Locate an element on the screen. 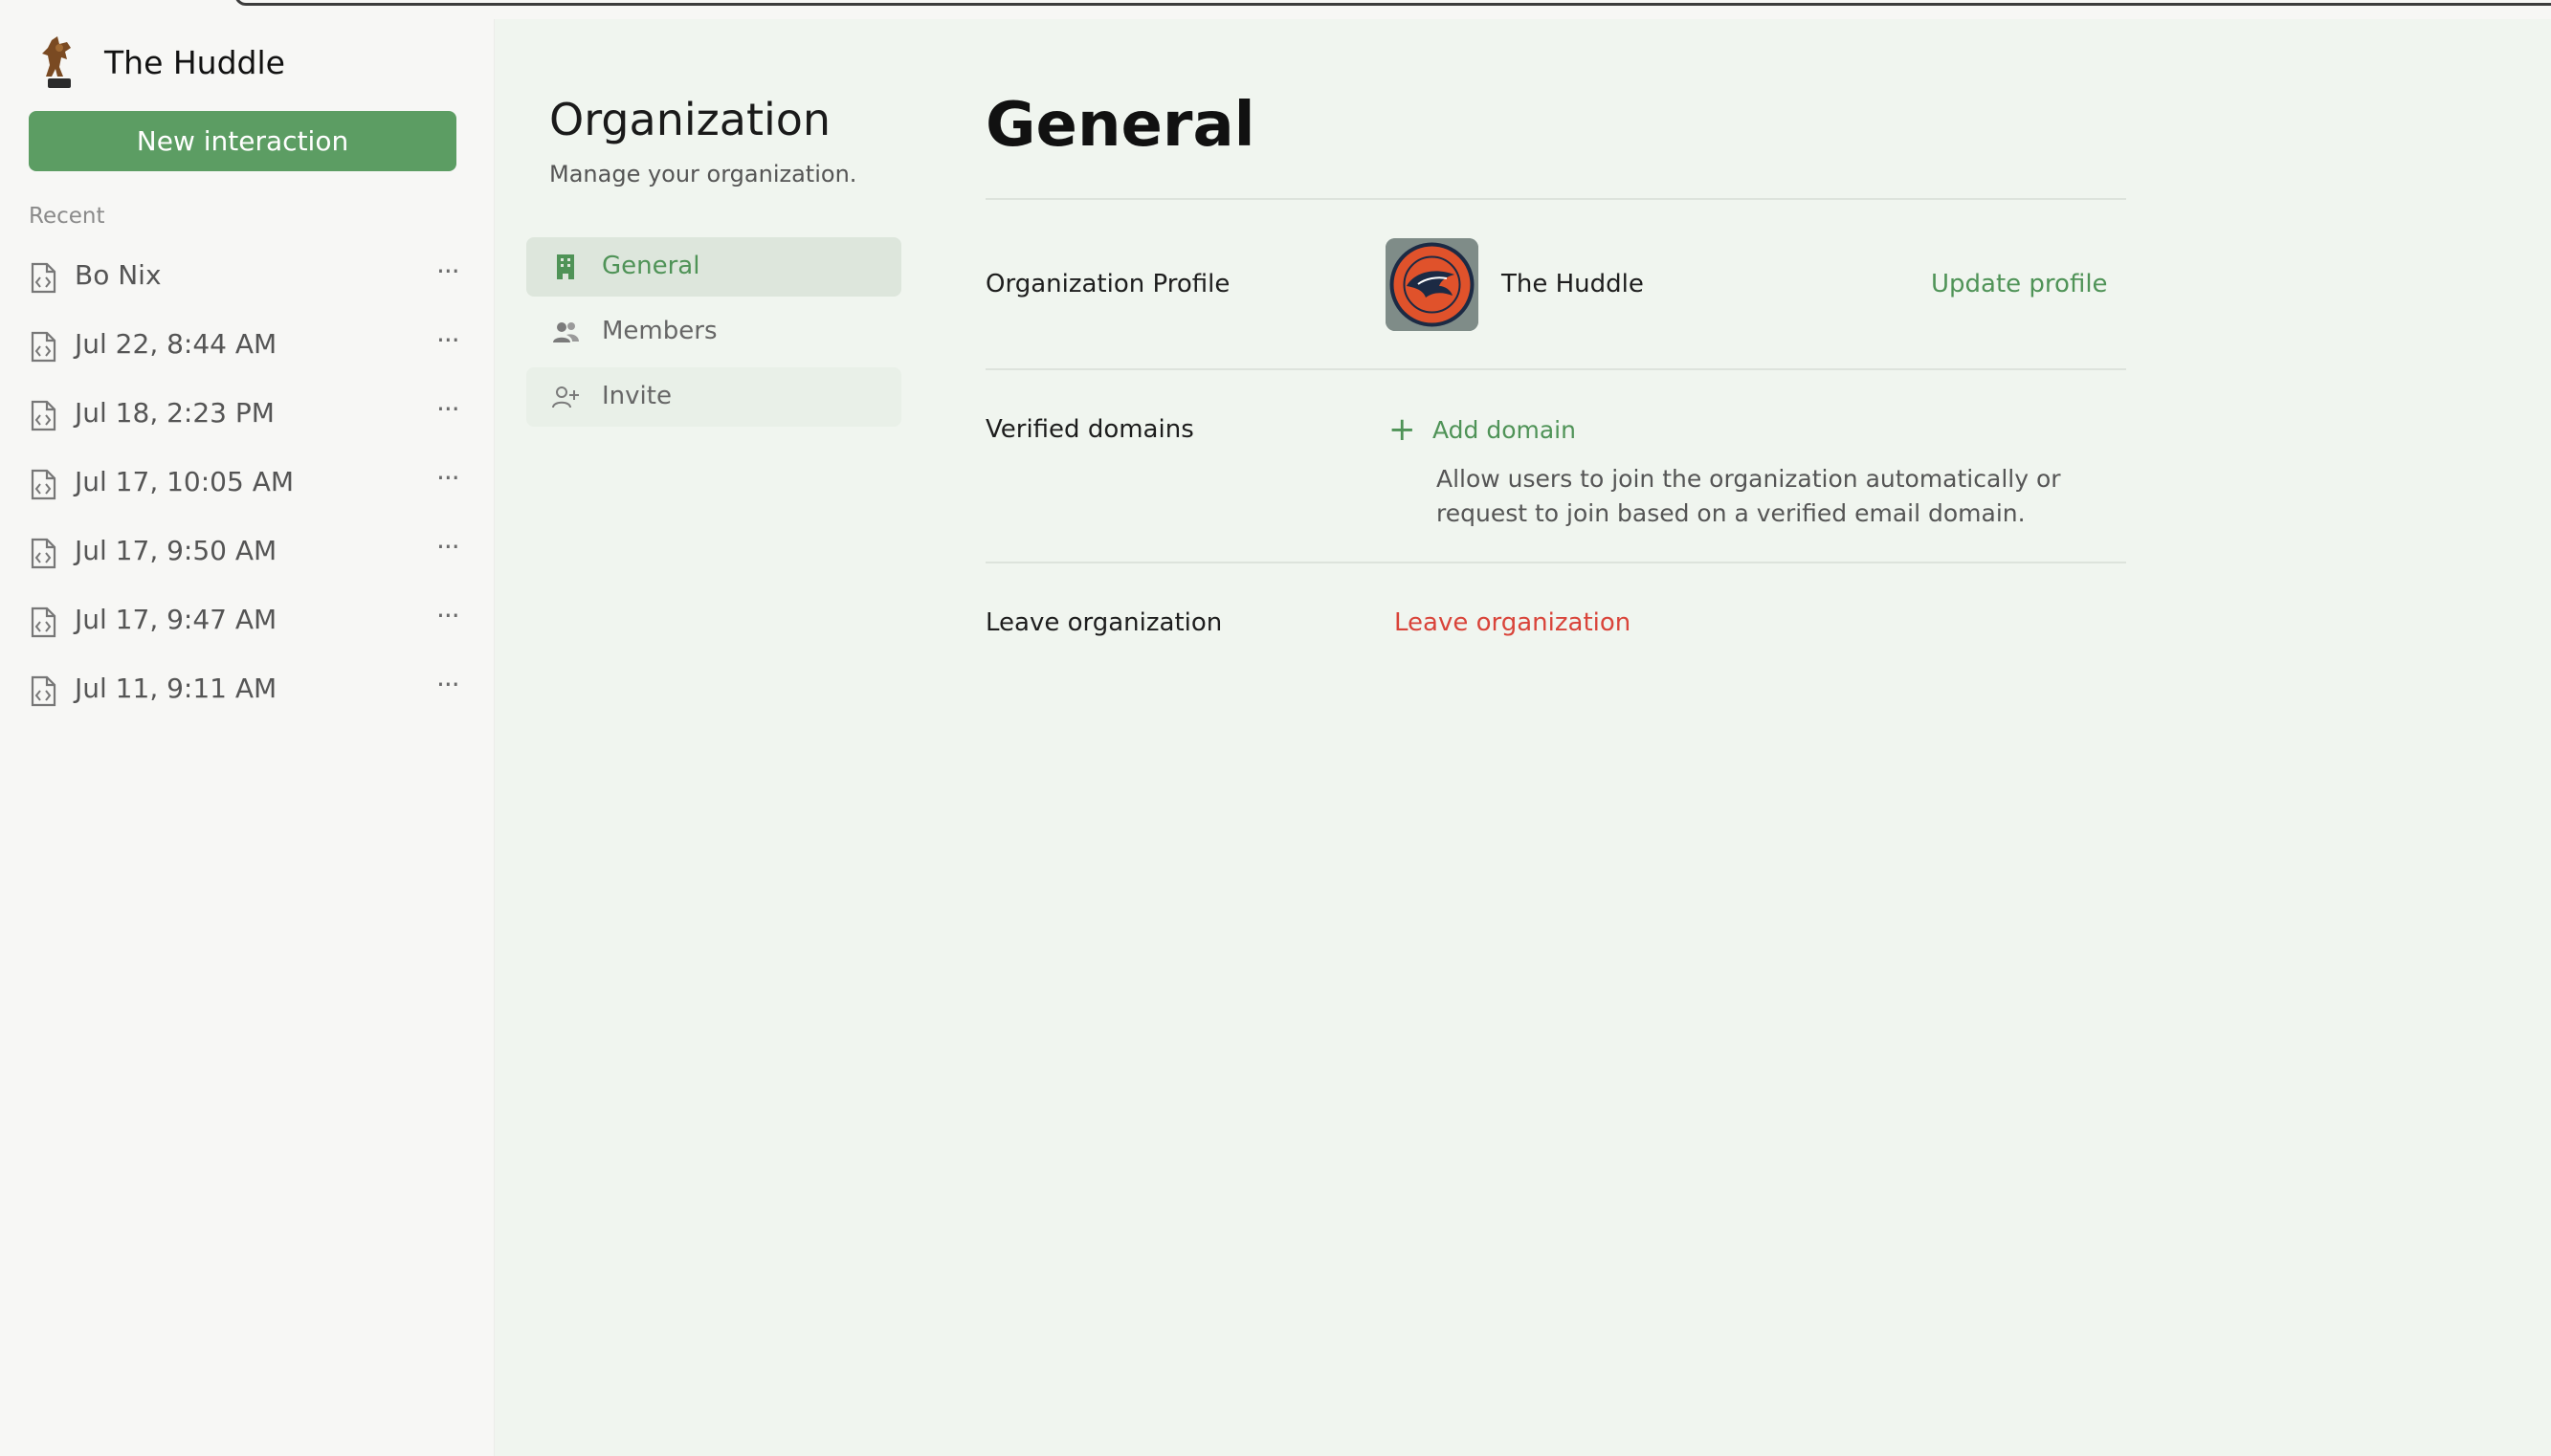 The height and width of the screenshot is (1456, 2551). users-icon is located at coordinates (566, 332).